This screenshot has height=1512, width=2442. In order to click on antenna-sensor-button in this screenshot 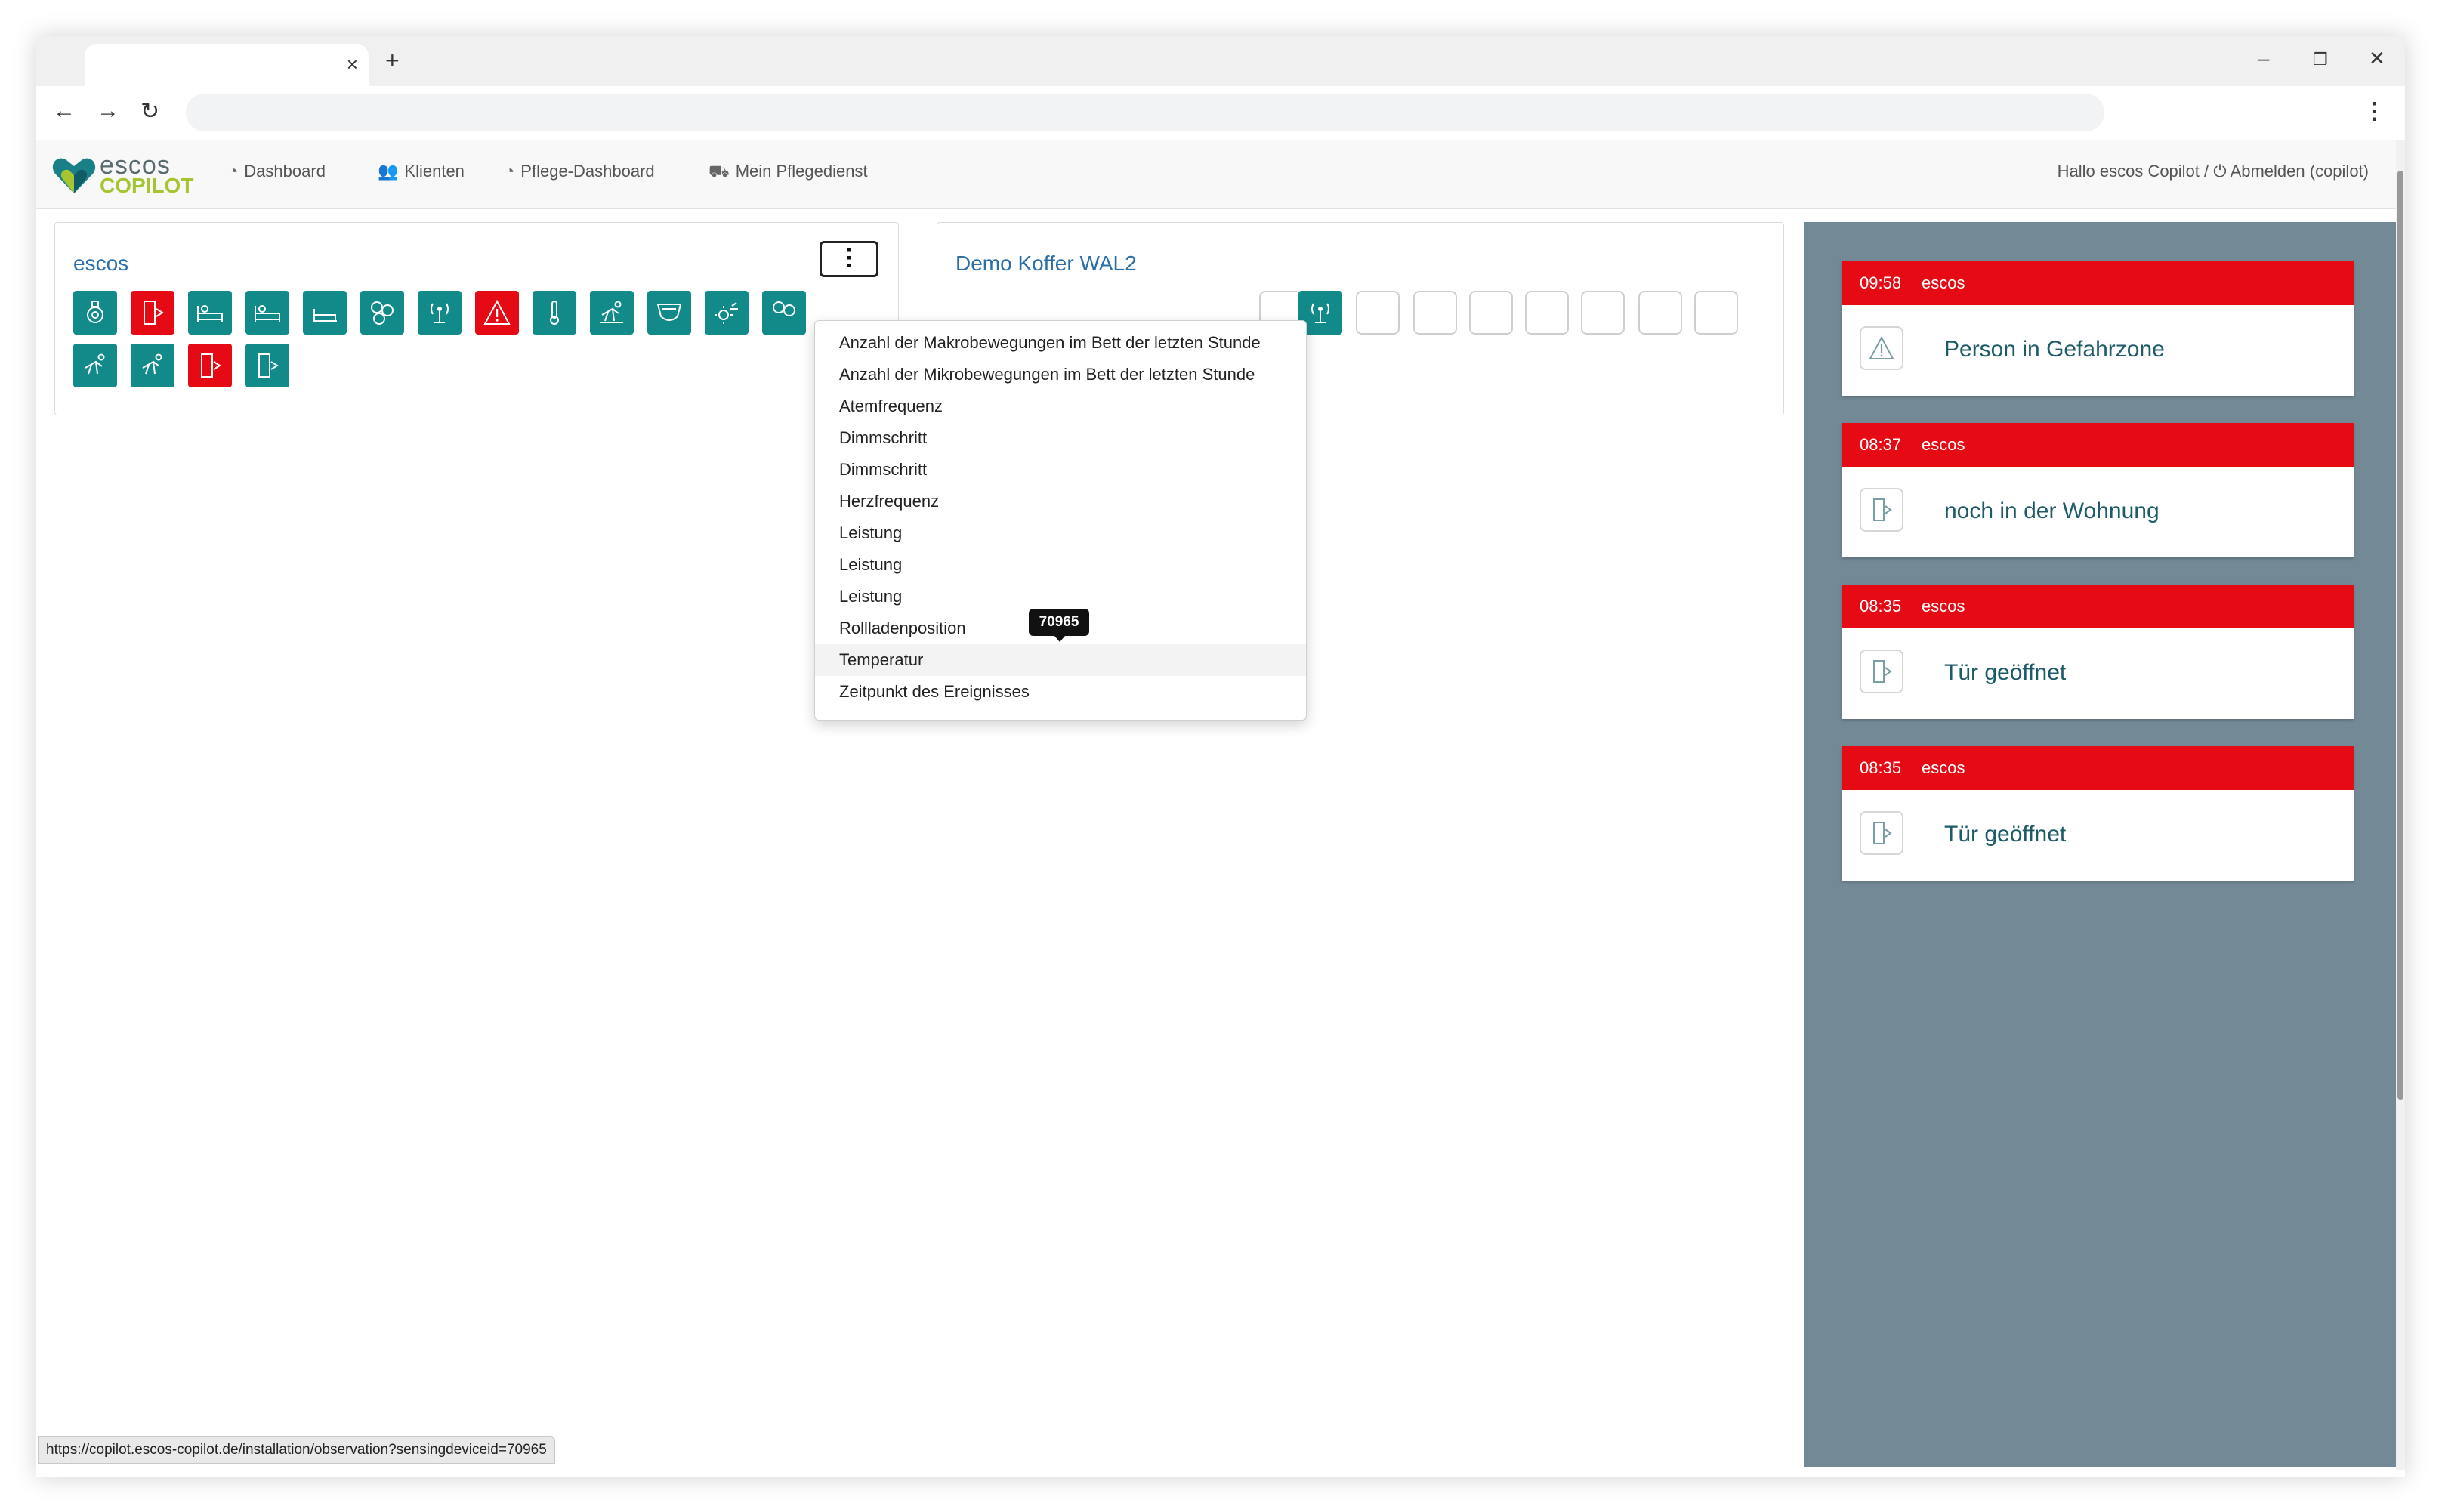, I will do `click(440, 313)`.